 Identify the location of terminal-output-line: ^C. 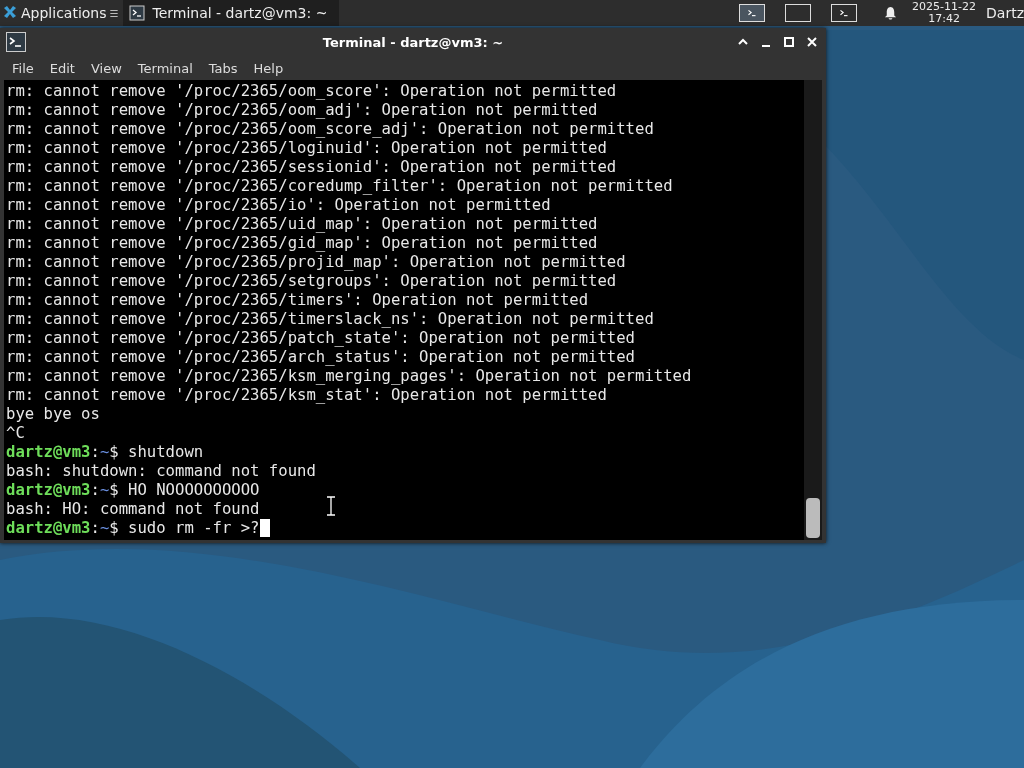
(15, 433).